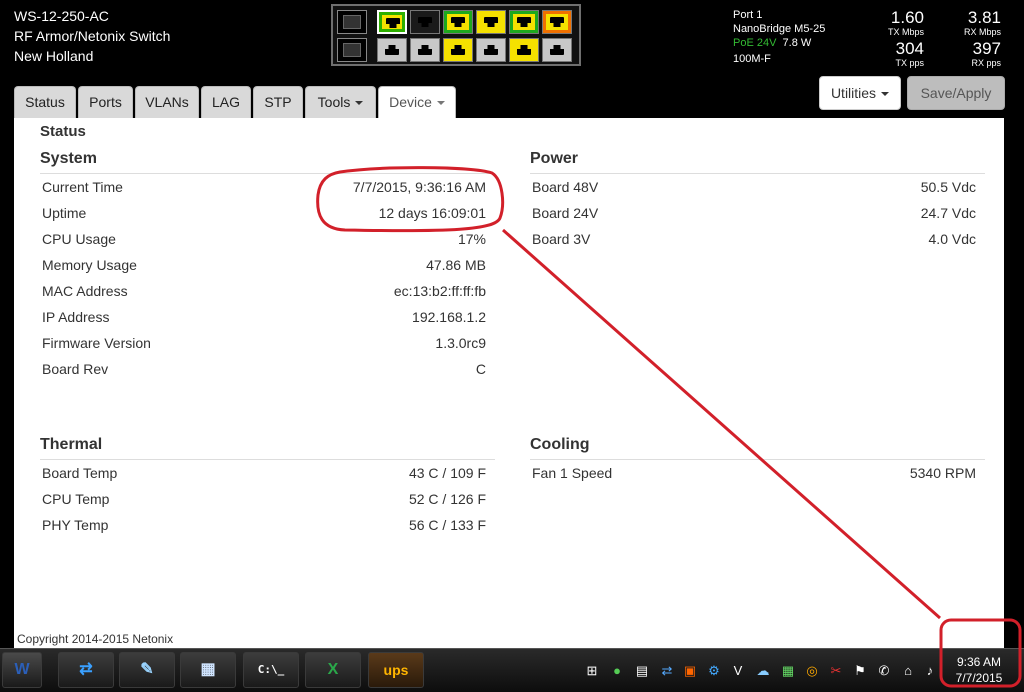 This screenshot has height=692, width=1024. I want to click on fax-icon: ✆, so click(884, 671).